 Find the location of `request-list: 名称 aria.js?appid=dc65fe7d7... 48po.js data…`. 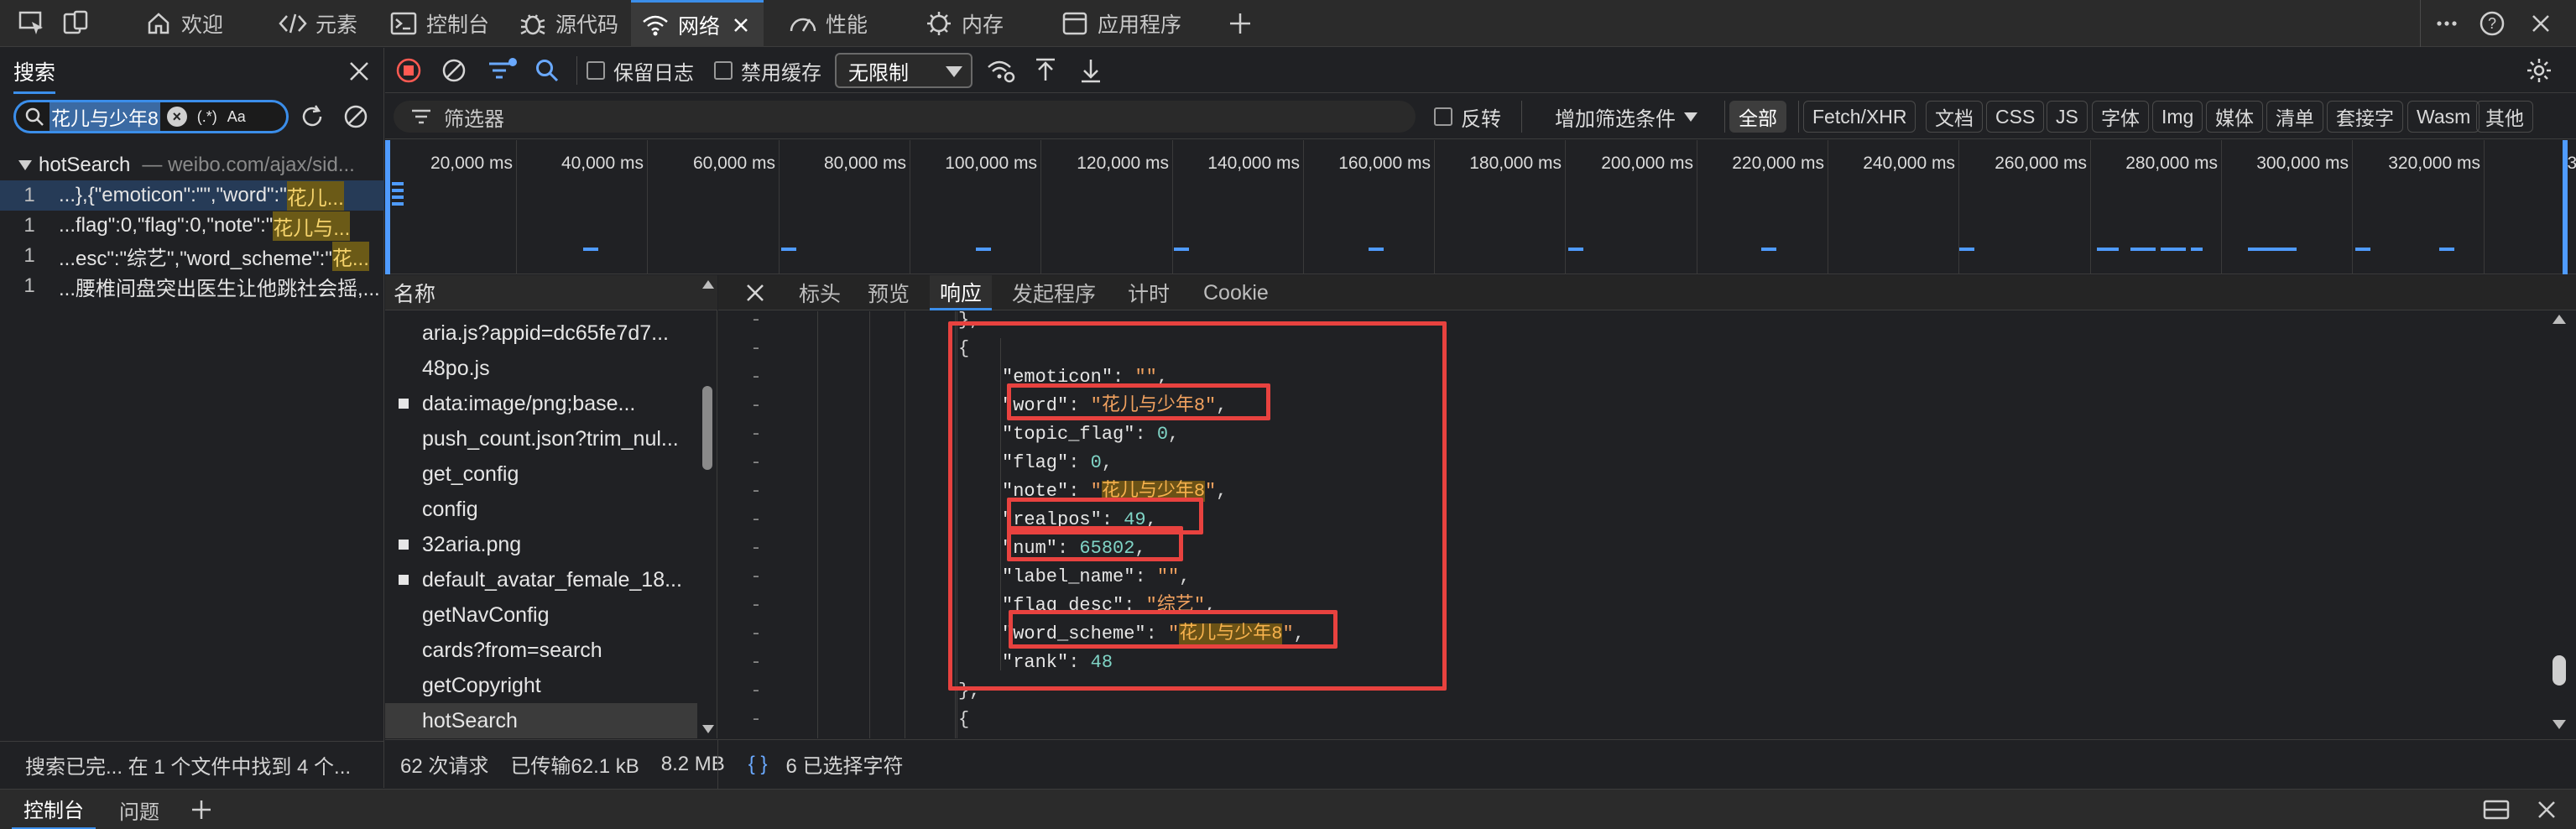

request-list: 名称 aria.js?appid=dc65fe7d7... 48po.js data… is located at coordinates (551, 506).